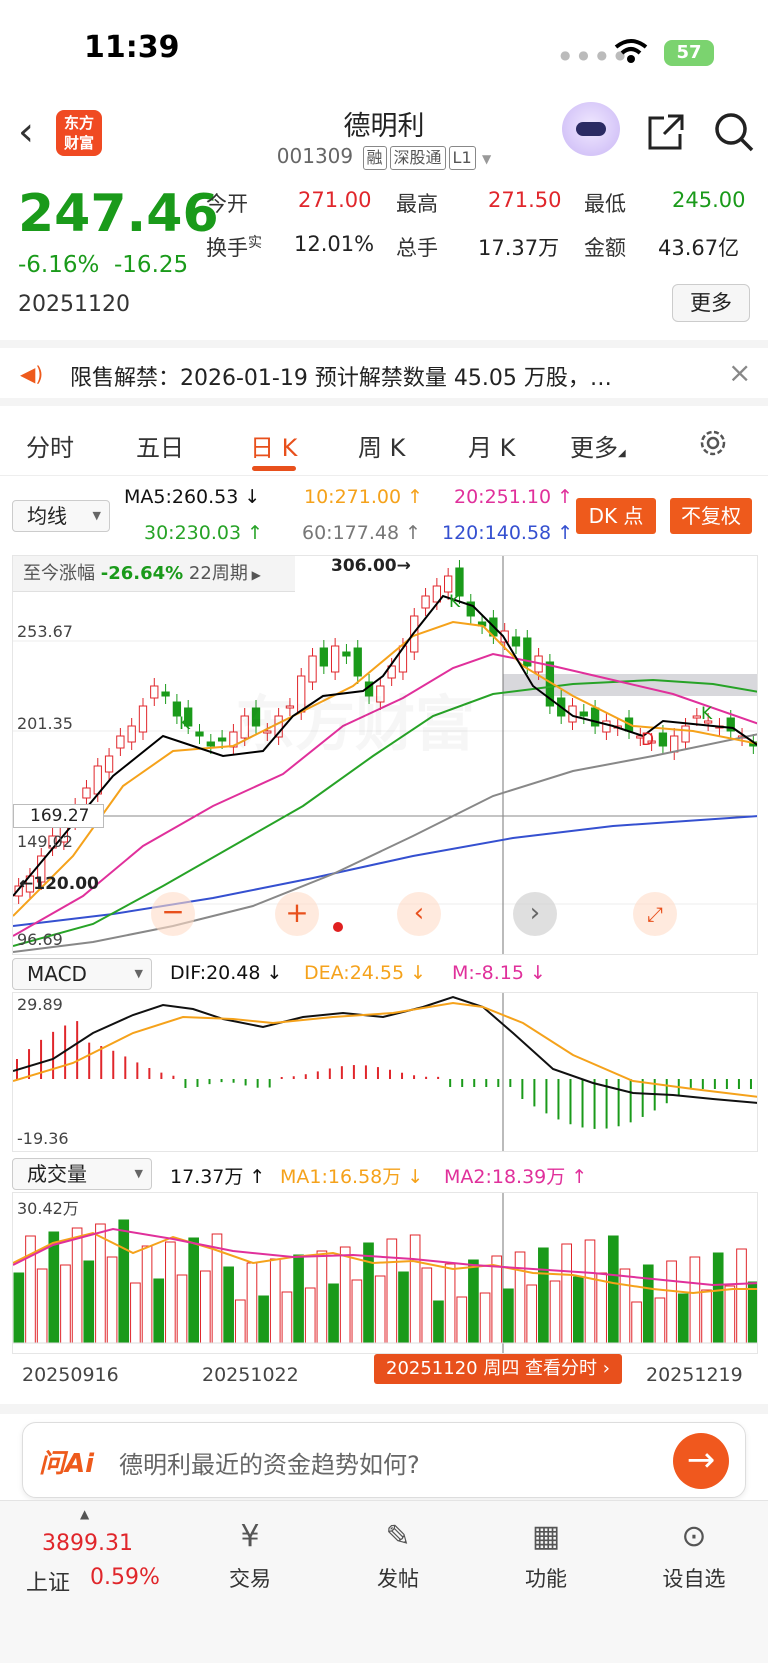  I want to click on macd-bottom-label: -19.36, so click(43, 1138).